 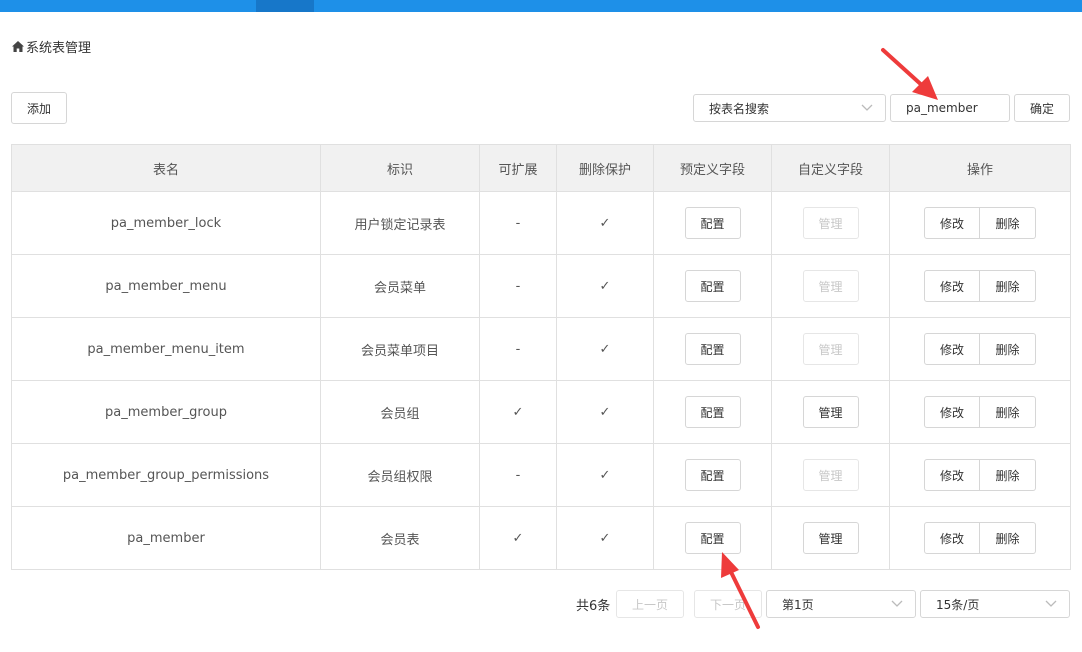 I want to click on table-header-row: 表名 标识 可扩展 删除保护 预定义字段 自定义字段 操作, so click(x=541, y=168).